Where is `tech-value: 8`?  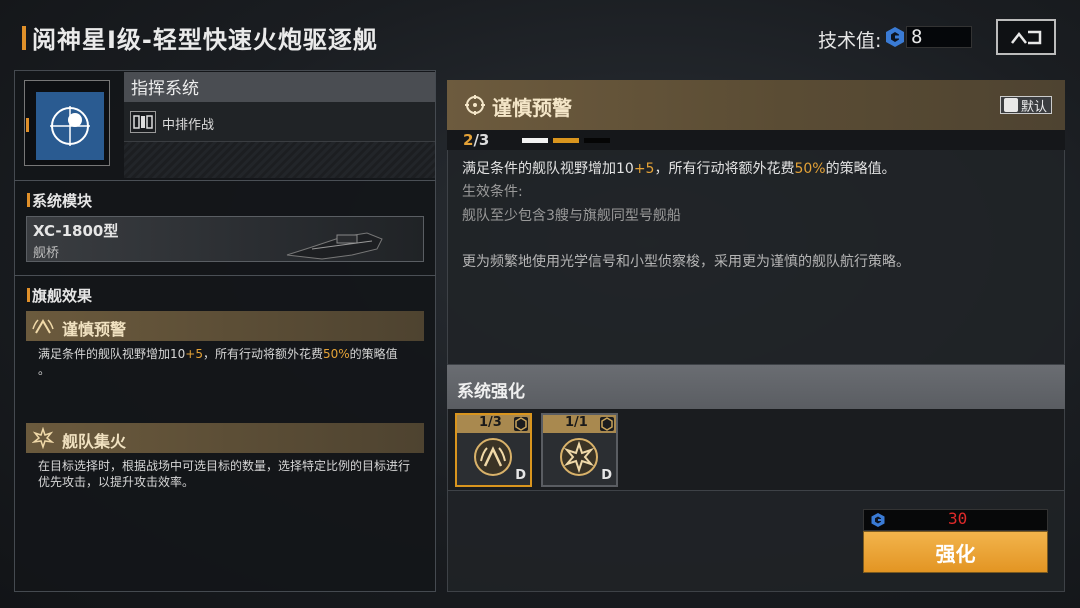
tech-value: 8 is located at coordinates (917, 37).